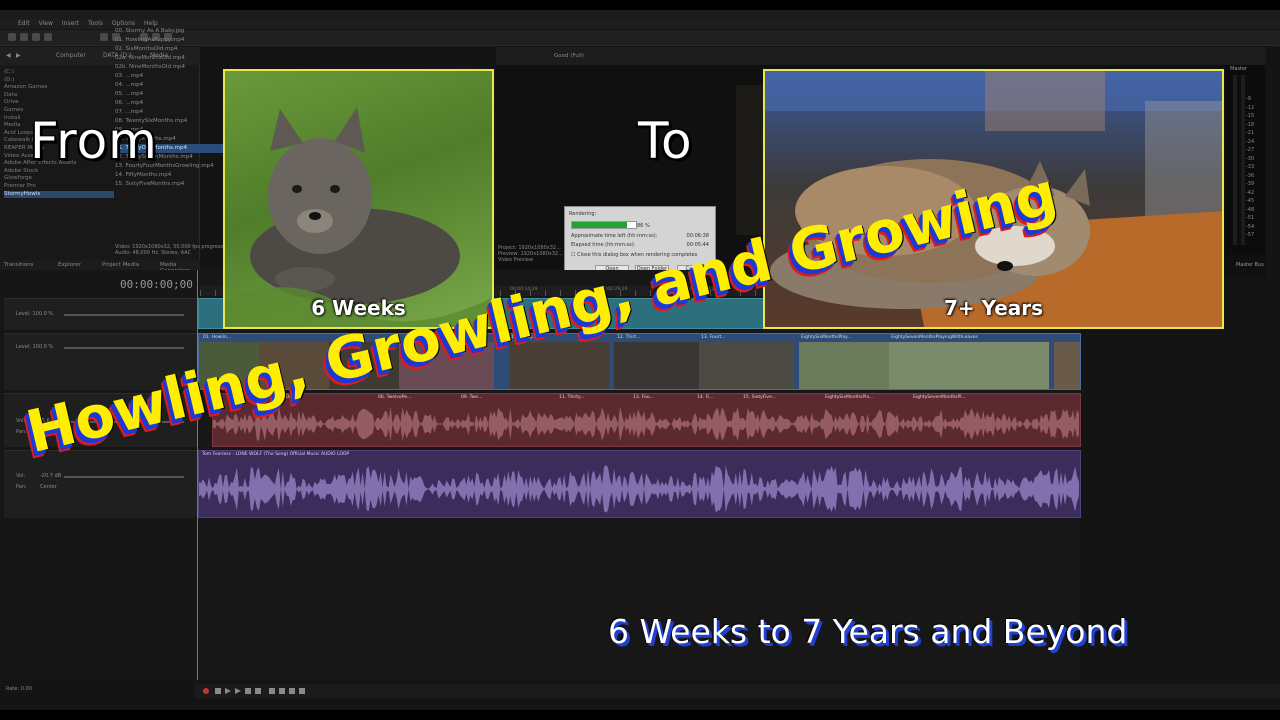  What do you see at coordinates (640, 14) in the screenshot?
I see `window-titlebar` at bounding box center [640, 14].